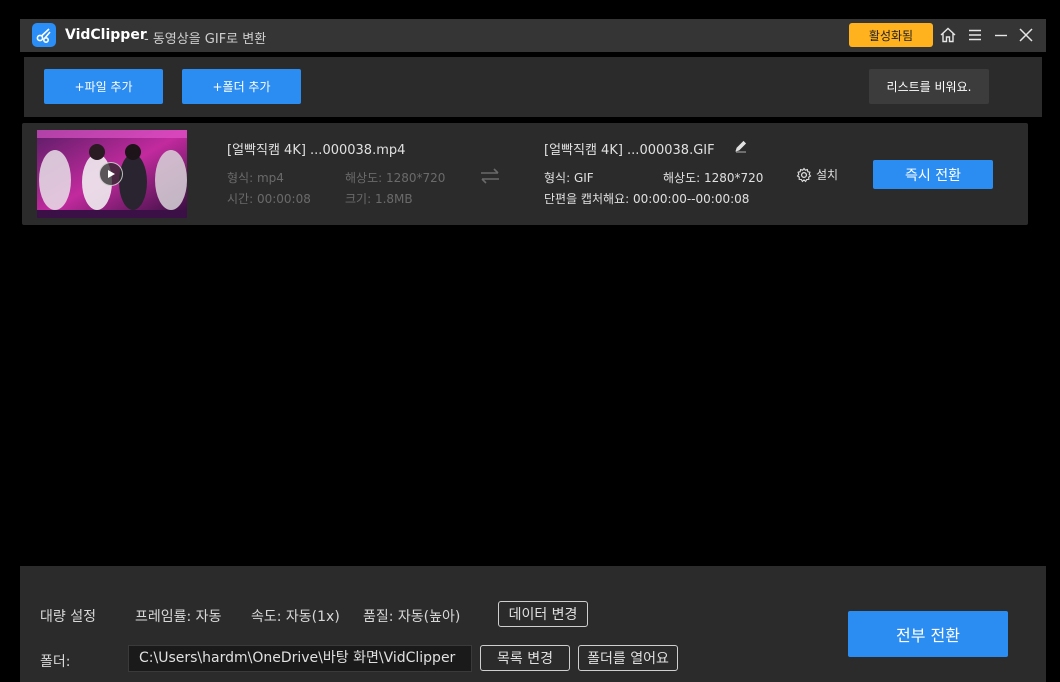  Describe the element at coordinates (533, 35) in the screenshot. I see `title-bar: VidClipper - 동영상을 GIF로 변환 활성화됨` at that location.